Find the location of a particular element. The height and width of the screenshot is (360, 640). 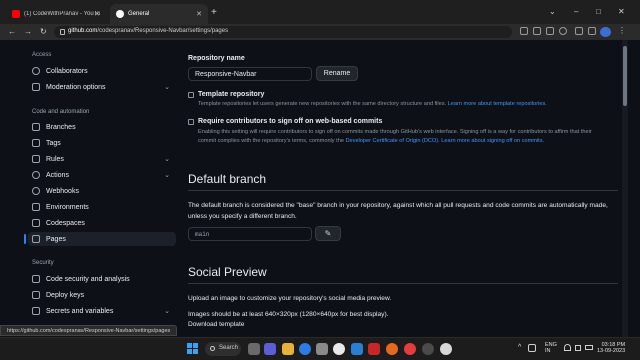

sidebar-item-moderation-options: Moderation options ⌄ is located at coordinates (102, 87).